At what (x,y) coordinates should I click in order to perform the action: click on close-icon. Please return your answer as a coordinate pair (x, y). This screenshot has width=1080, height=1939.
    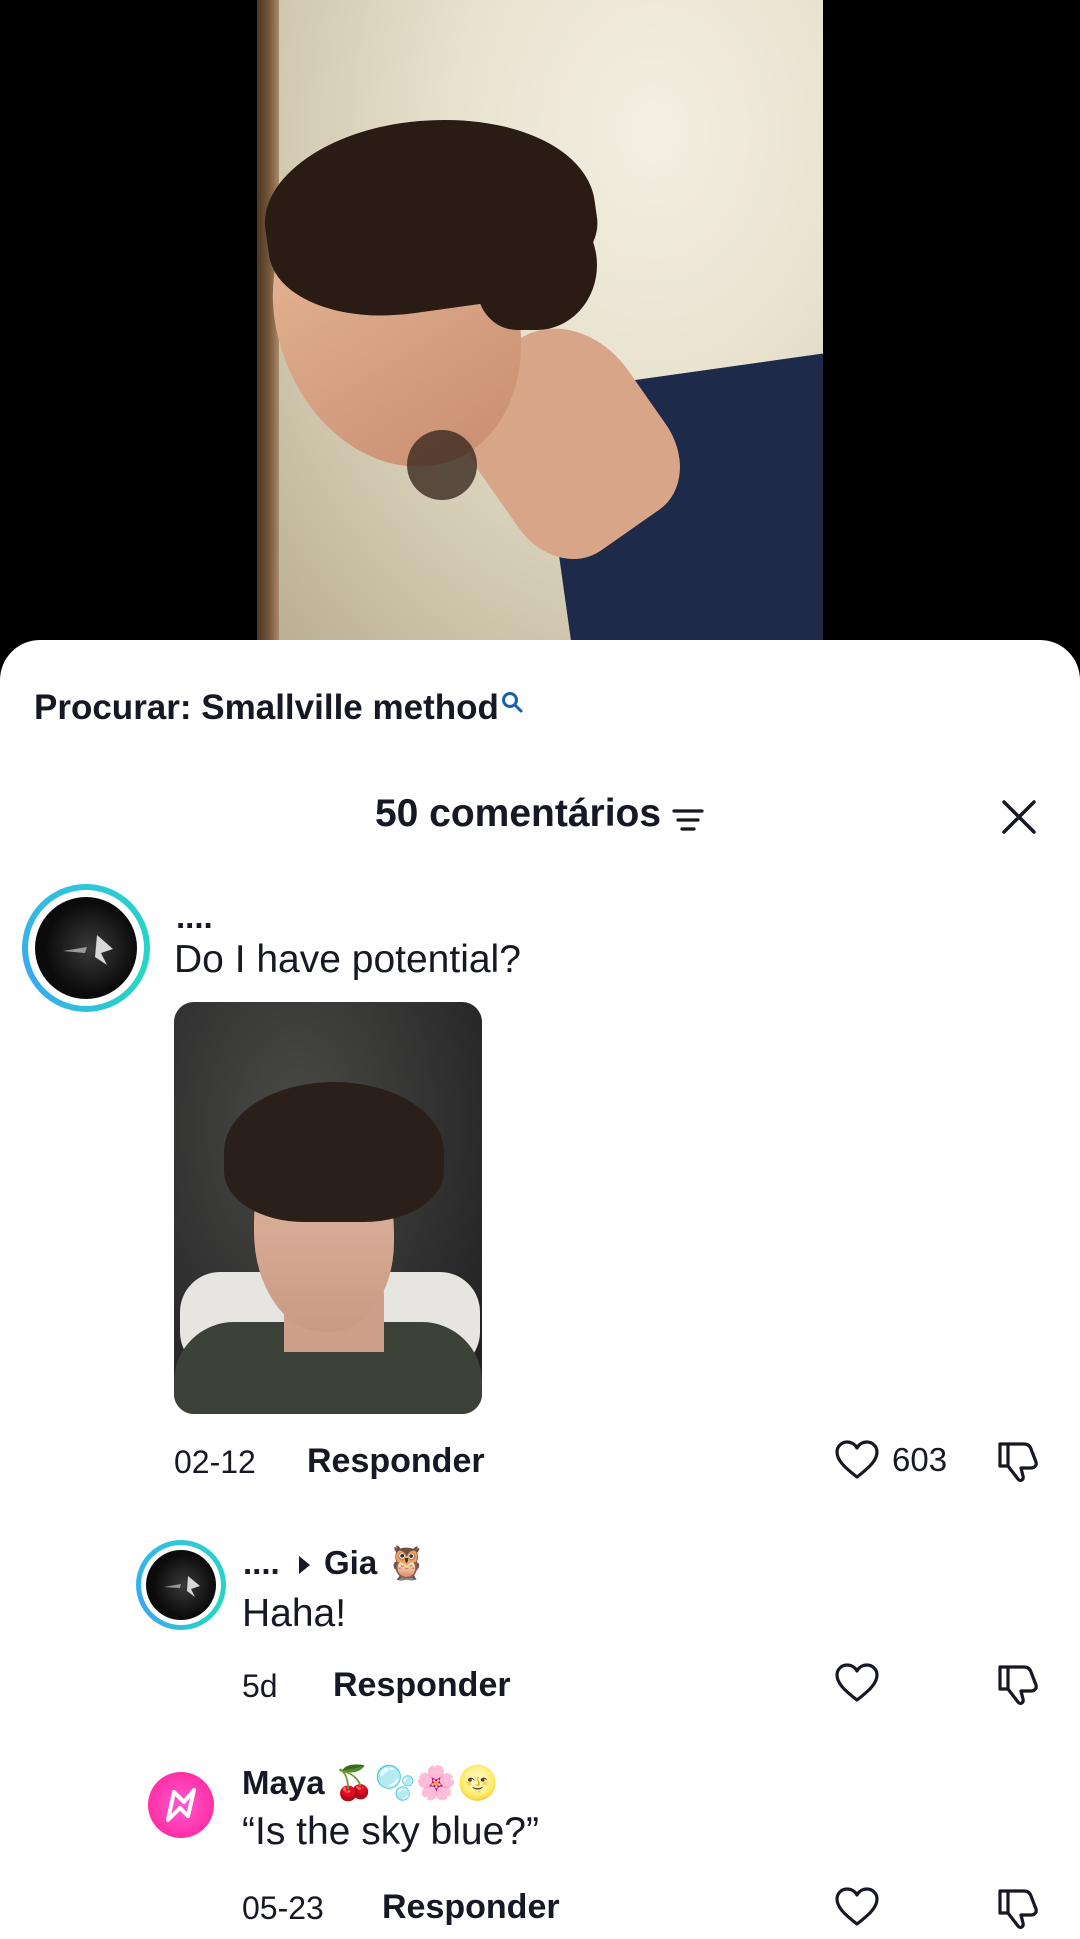
    Looking at the image, I should click on (1019, 817).